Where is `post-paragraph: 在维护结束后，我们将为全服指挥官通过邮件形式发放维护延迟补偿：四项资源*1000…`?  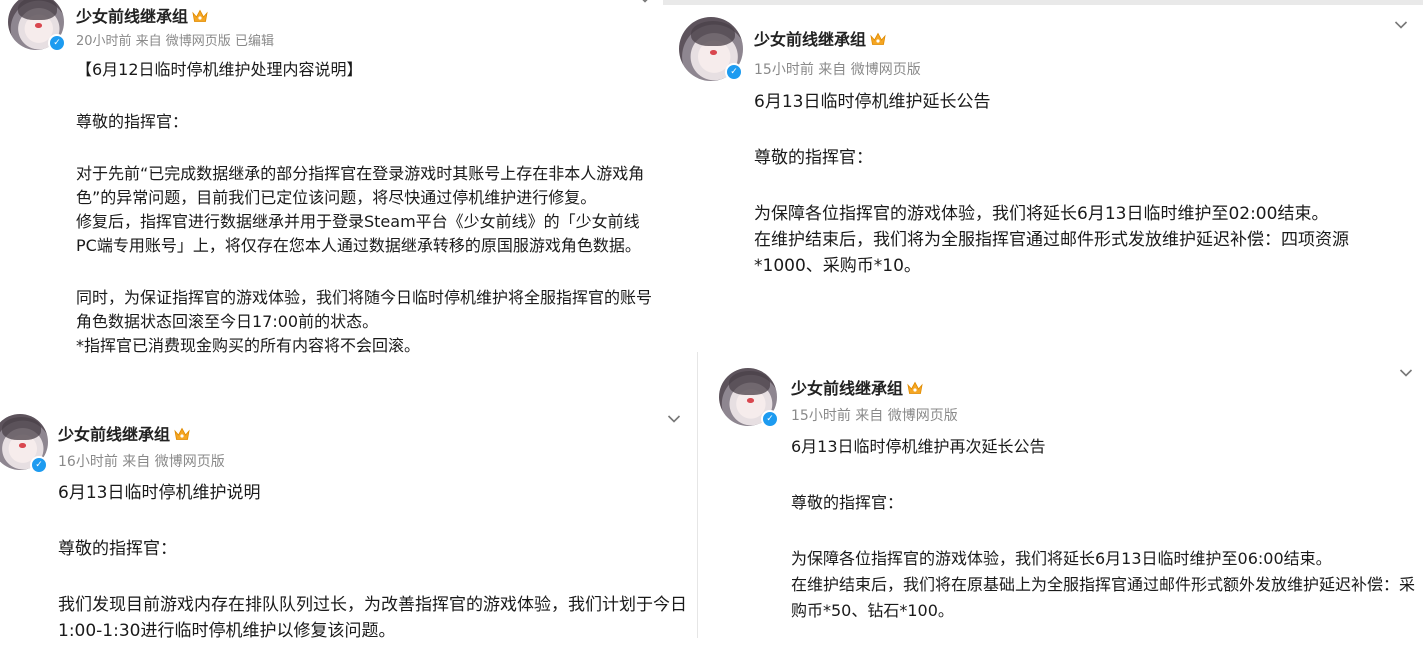 post-paragraph: 在维护结束后，我们将为全服指挥官通过邮件形式发放维护延迟补偿：四项资源*1000… is located at coordinates (1051, 253).